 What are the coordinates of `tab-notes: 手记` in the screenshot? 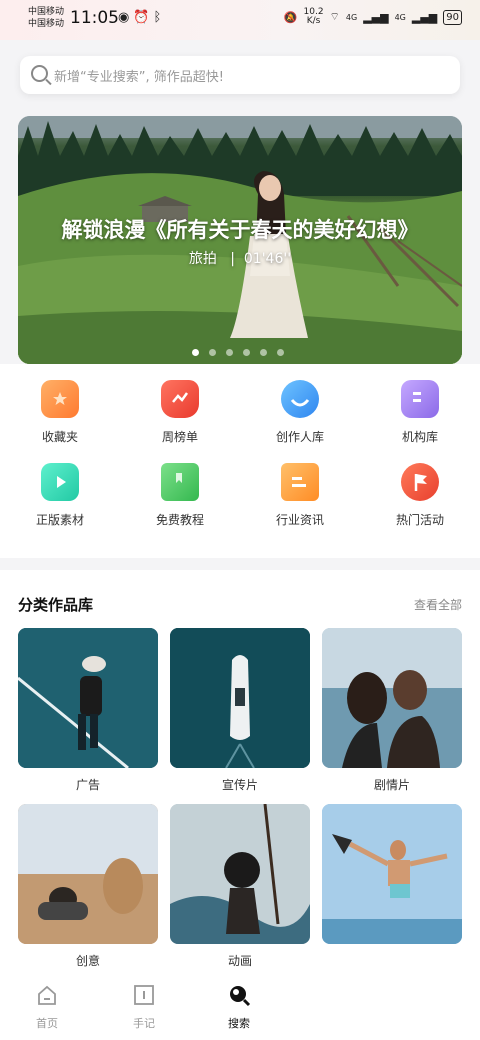 It's located at (144, 1007).